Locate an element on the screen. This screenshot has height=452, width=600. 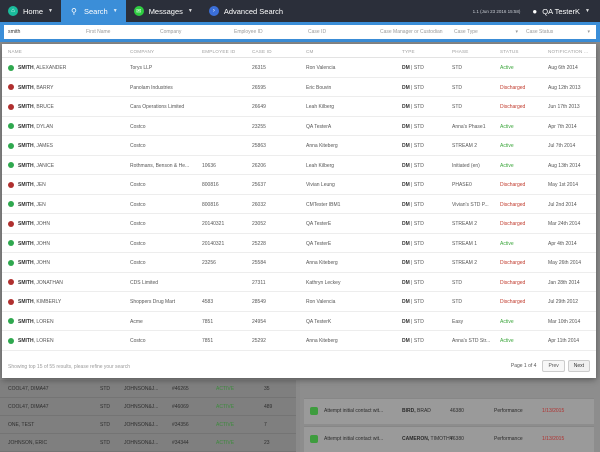
result-phase: STD is located at coordinates (457, 282).